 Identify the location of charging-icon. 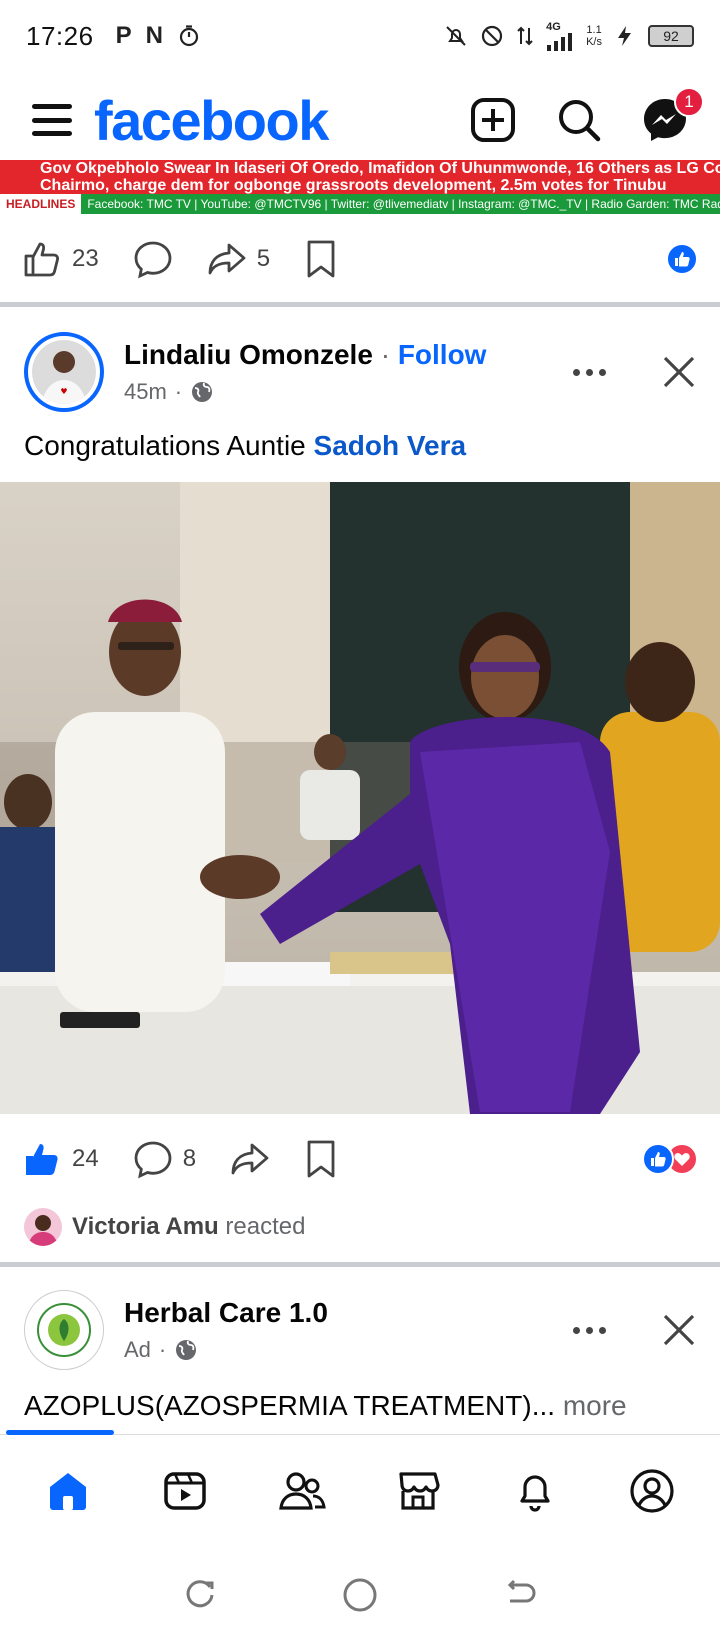
(624, 36).